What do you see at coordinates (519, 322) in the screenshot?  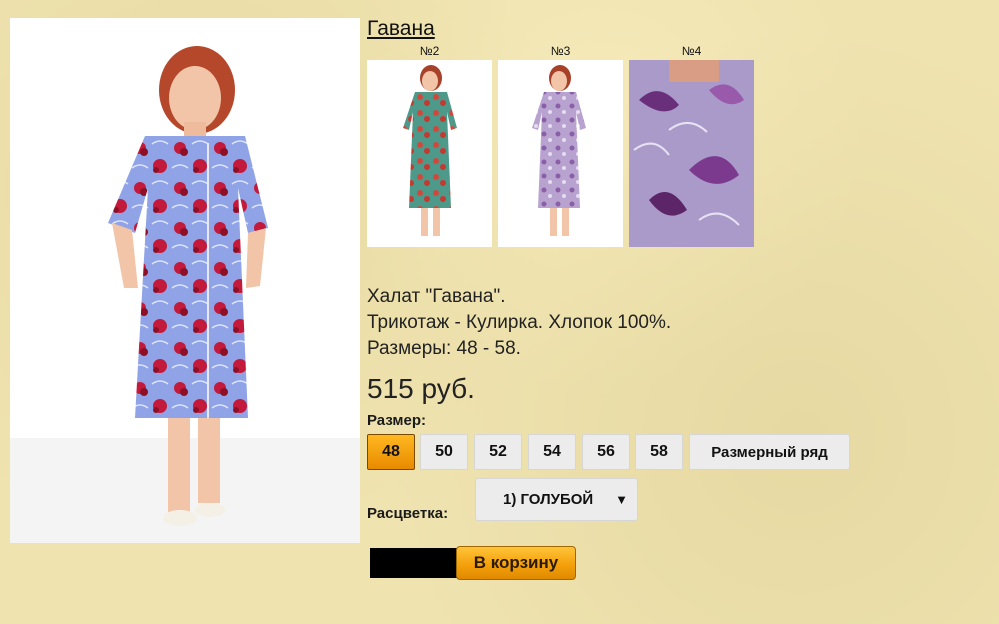 I see `description-line-2: Трикотаж - Кулирка. Хлопок 100%.` at bounding box center [519, 322].